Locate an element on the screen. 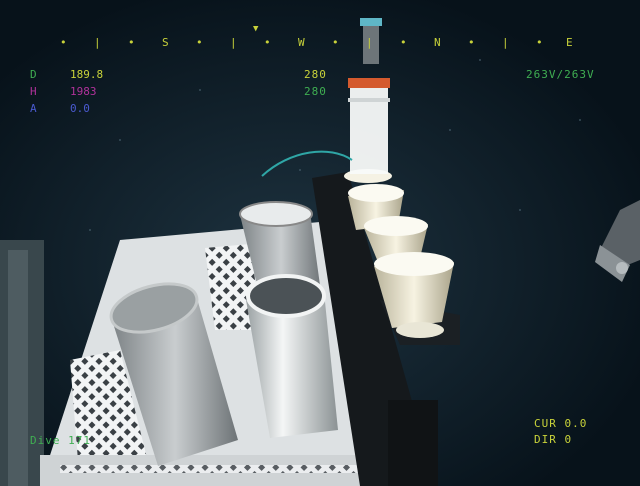 This screenshot has width=640, height=486. heading-readout: H 1983 is located at coordinates (63, 91).